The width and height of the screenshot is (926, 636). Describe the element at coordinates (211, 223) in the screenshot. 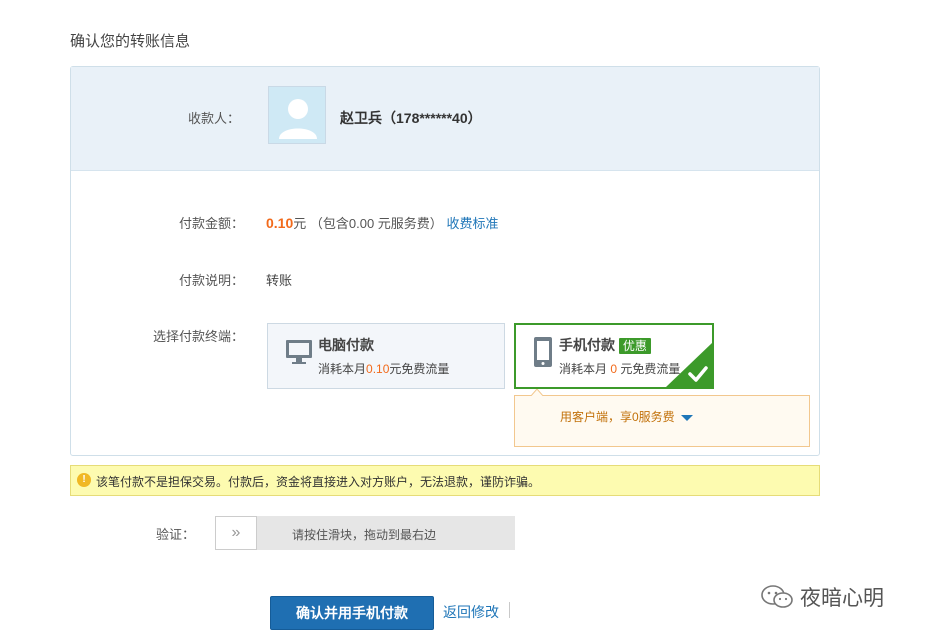

I see `amount-label: 付款金额：` at that location.